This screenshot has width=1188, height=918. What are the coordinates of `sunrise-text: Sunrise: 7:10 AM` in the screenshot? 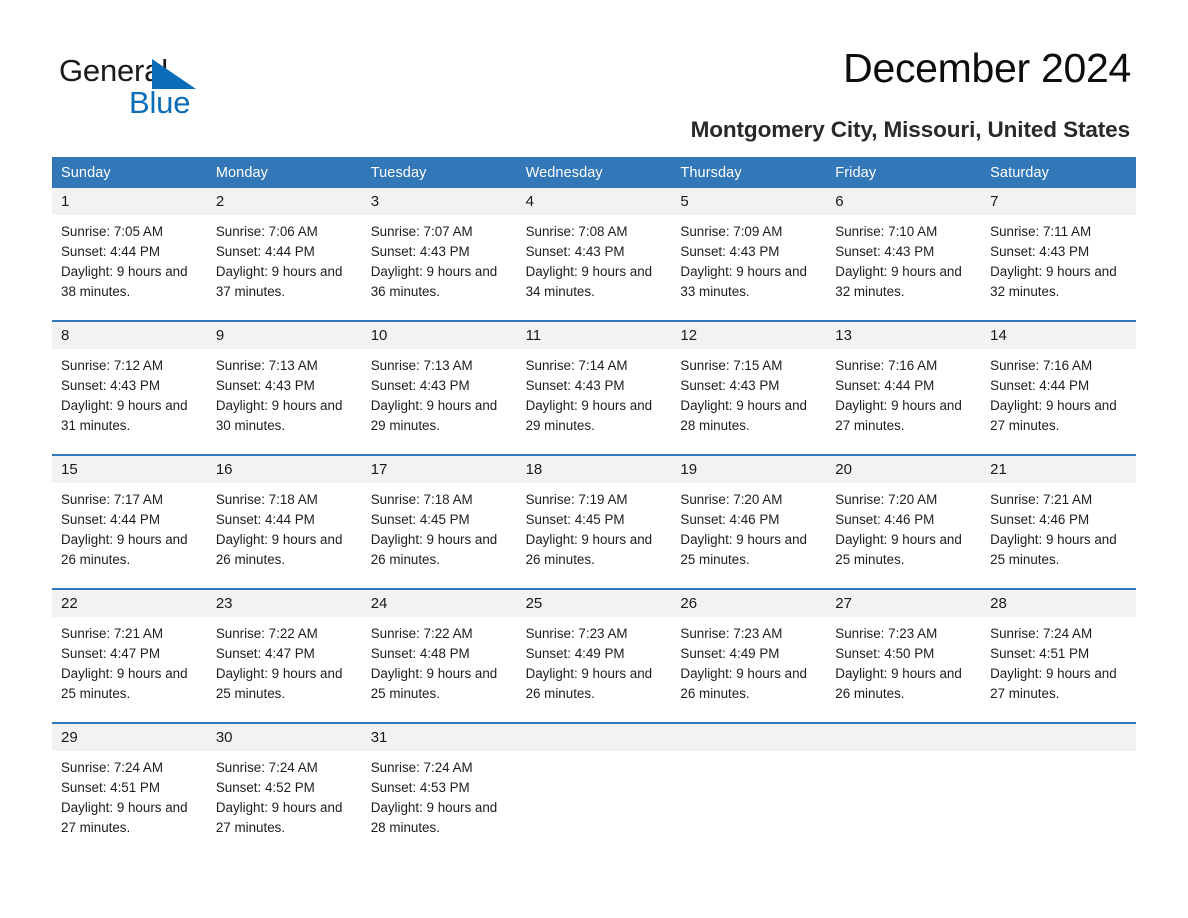 It's located at (886, 231).